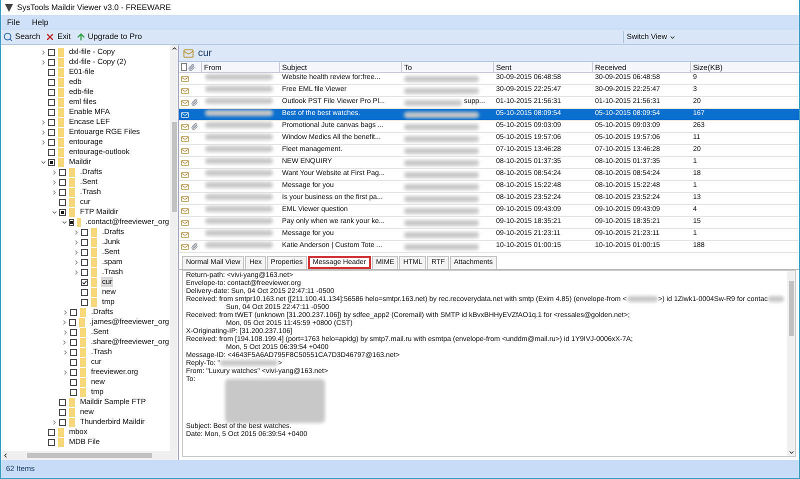  I want to click on close-icon, so click(50, 37).